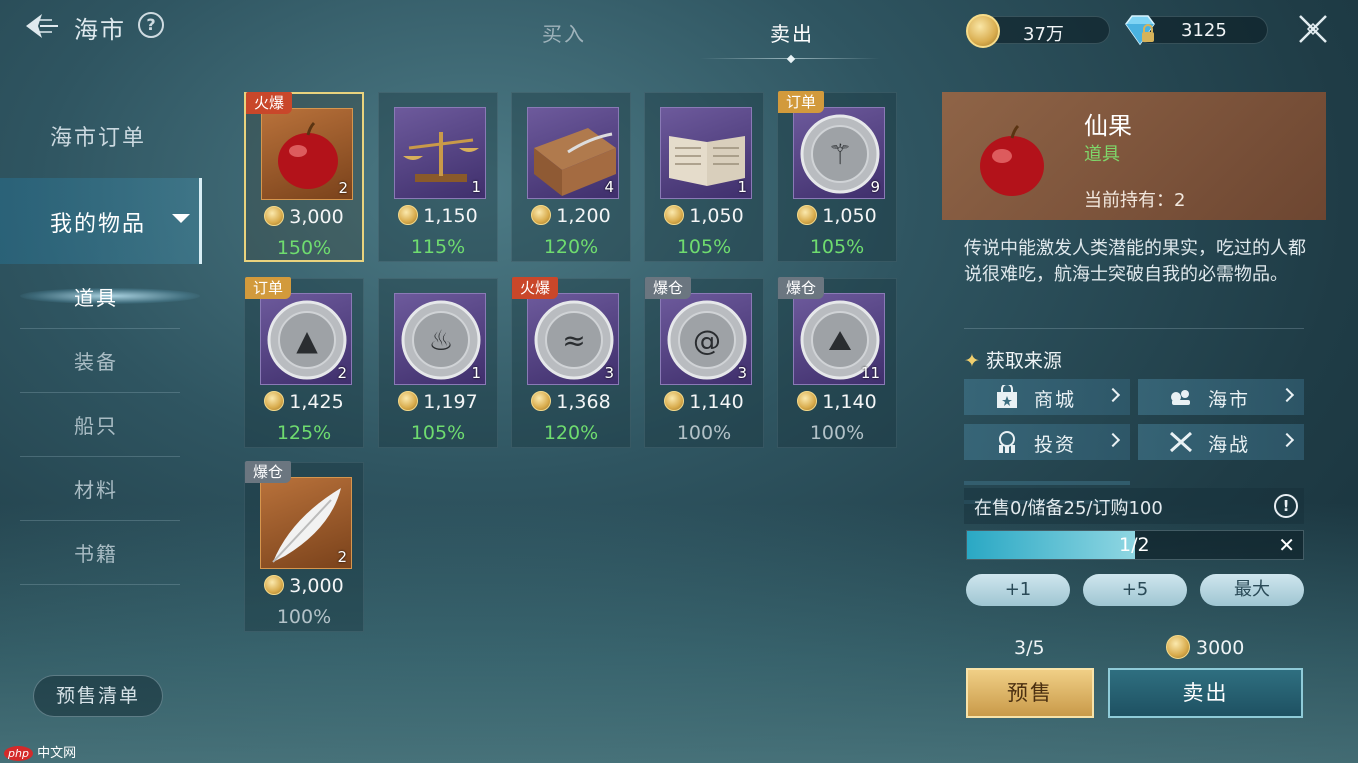 The height and width of the screenshot is (763, 1358). What do you see at coordinates (98, 696) in the screenshot?
I see `presale-list-button: 预售清单` at bounding box center [98, 696].